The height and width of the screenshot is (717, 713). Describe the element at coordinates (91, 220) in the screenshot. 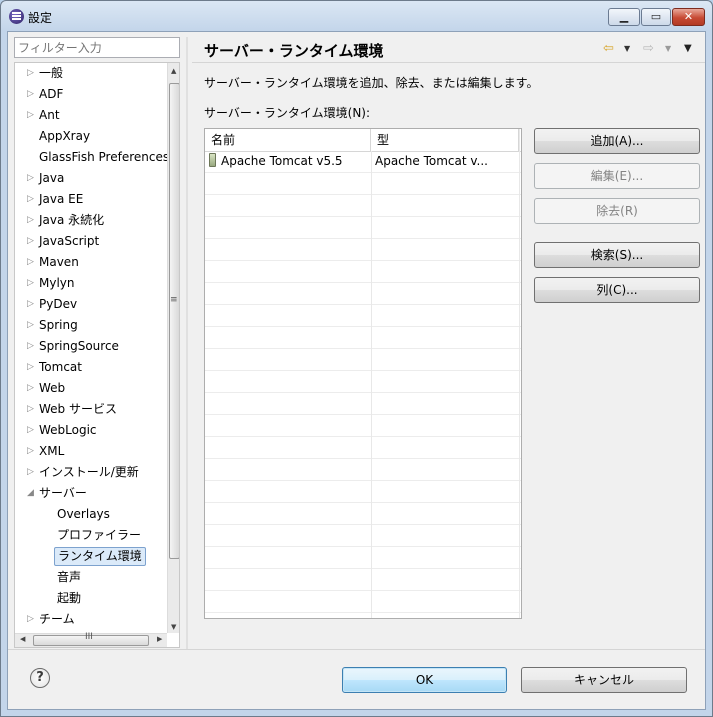

I see `tree-item: ▷ Java 永続化` at that location.